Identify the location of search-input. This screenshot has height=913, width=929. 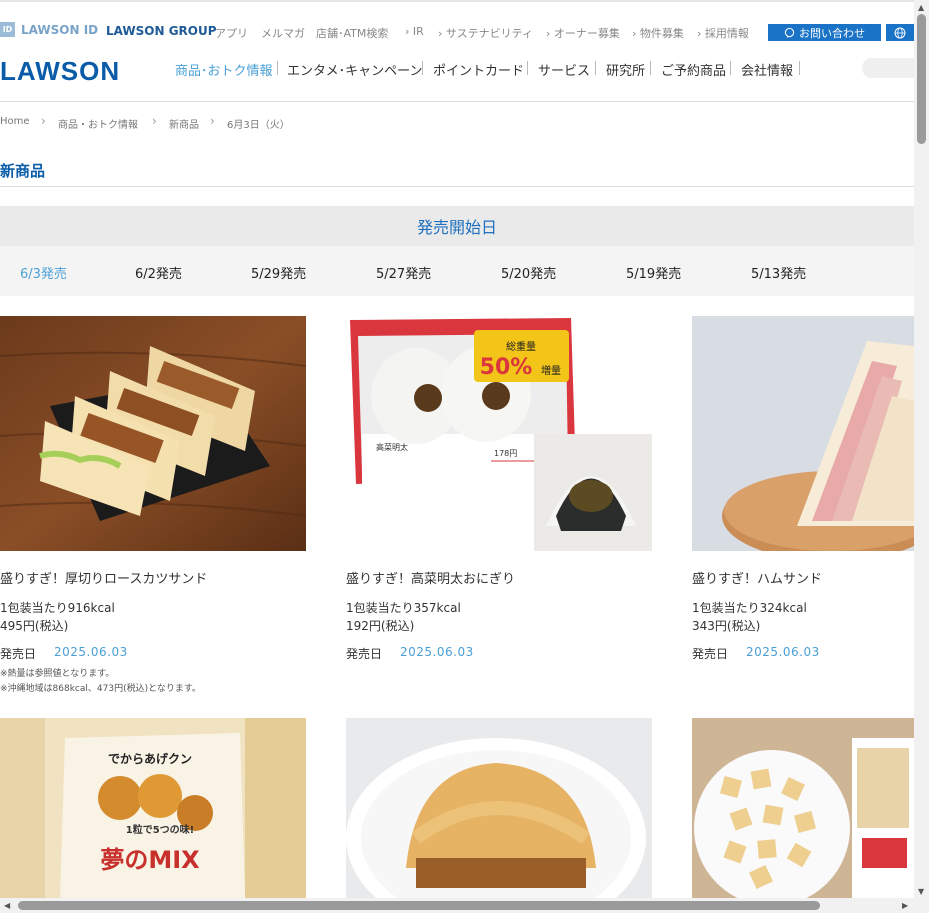
(888, 68).